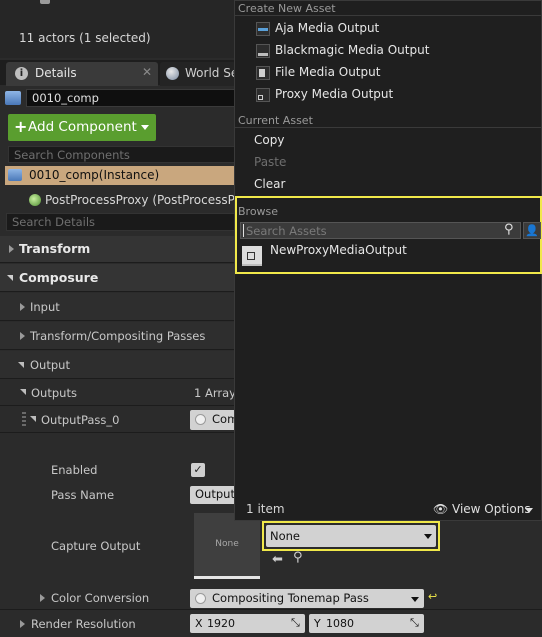 This screenshot has width=542, height=637. Describe the element at coordinates (35, 200) in the screenshot. I see `component-icon` at that location.